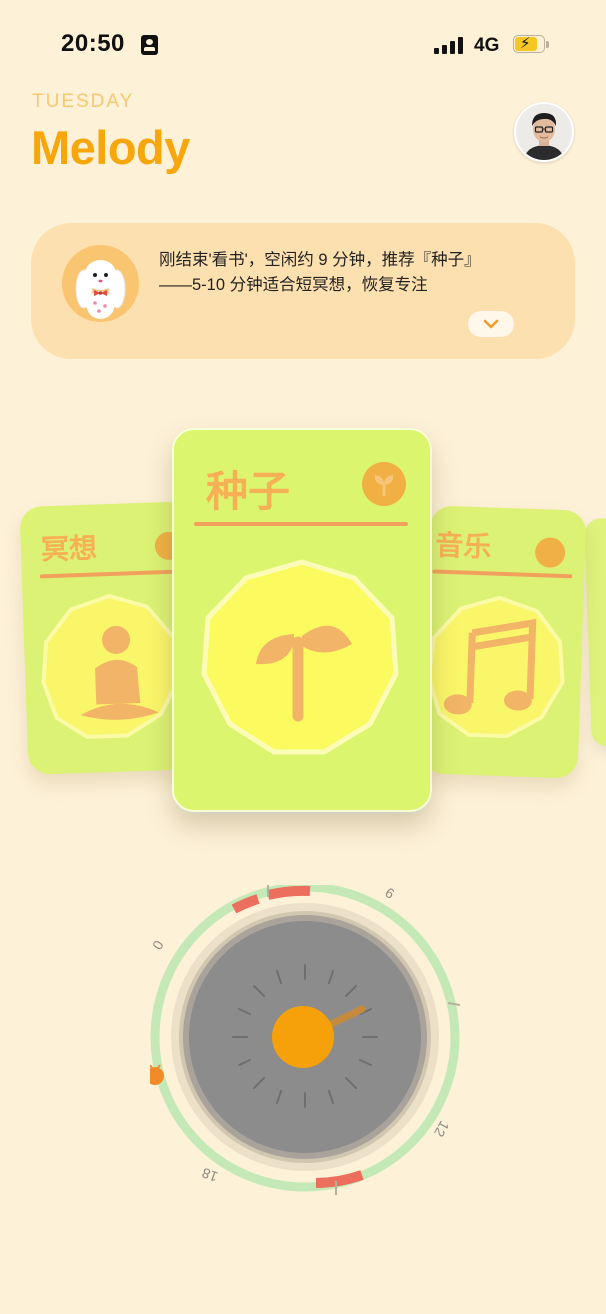 This screenshot has height=1314, width=606. I want to click on network-type: 4G, so click(487, 45).